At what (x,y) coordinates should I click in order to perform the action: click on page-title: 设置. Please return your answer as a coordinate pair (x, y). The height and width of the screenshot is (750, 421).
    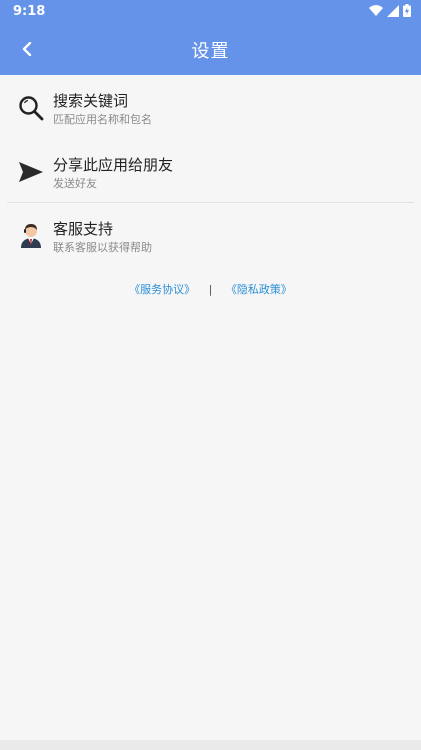
    Looking at the image, I should click on (210, 51).